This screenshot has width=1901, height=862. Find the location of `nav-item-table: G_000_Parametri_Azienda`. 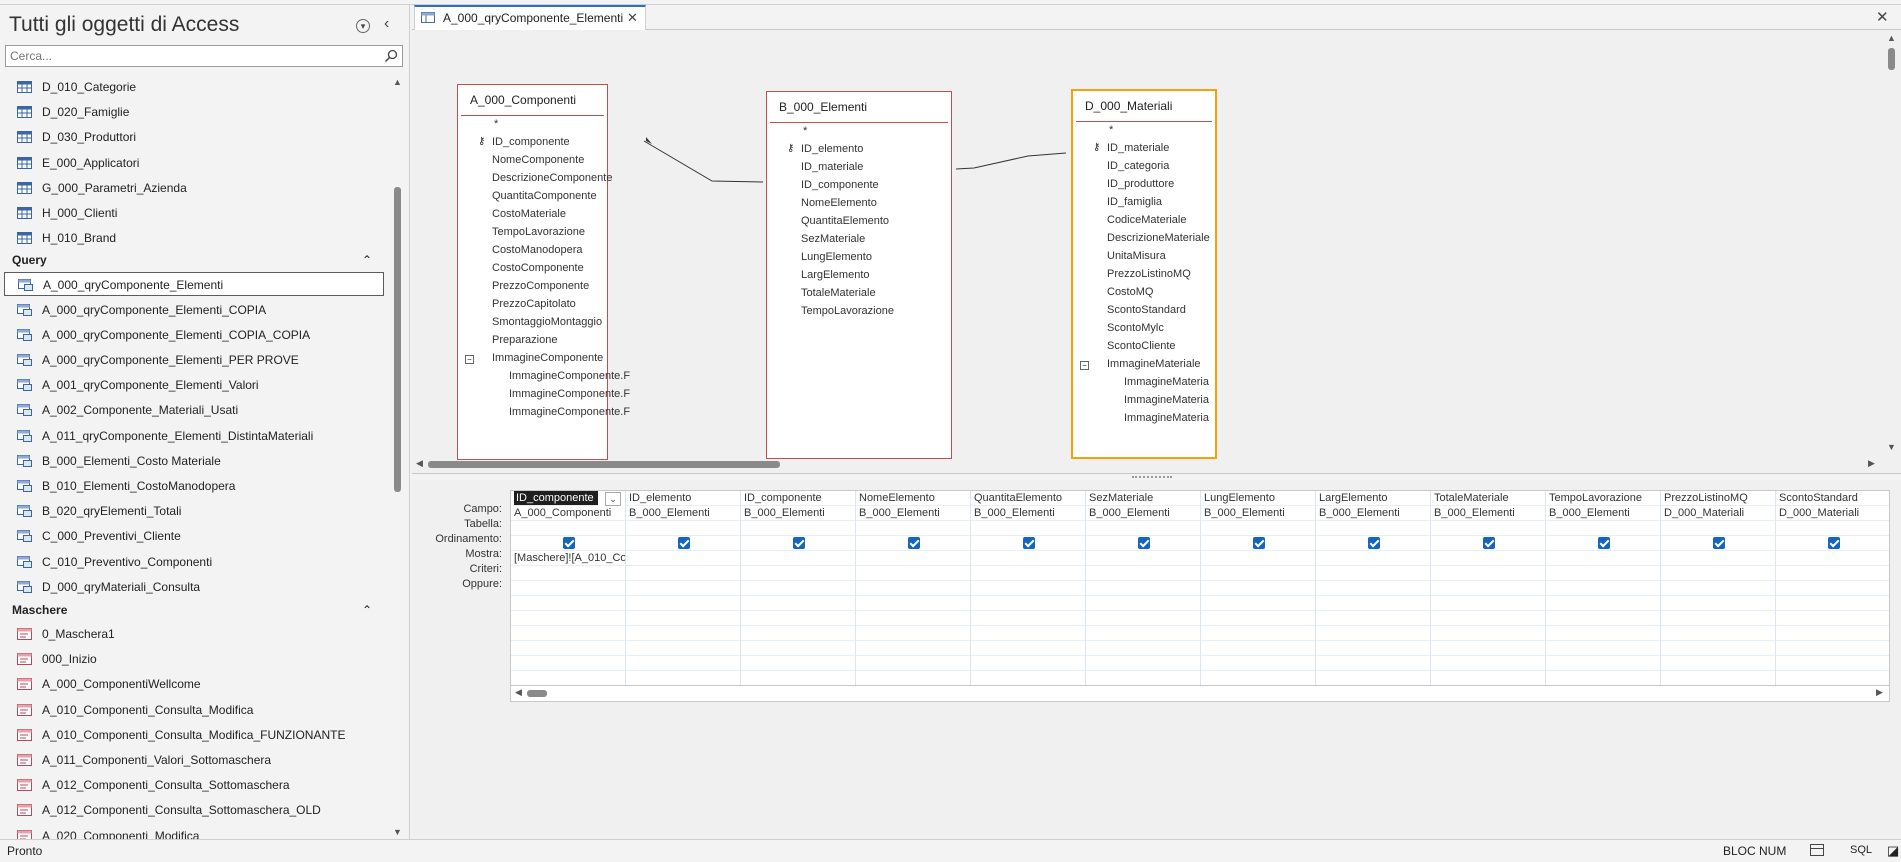

nav-item-table: G_000_Parametri_Azienda is located at coordinates (194, 188).